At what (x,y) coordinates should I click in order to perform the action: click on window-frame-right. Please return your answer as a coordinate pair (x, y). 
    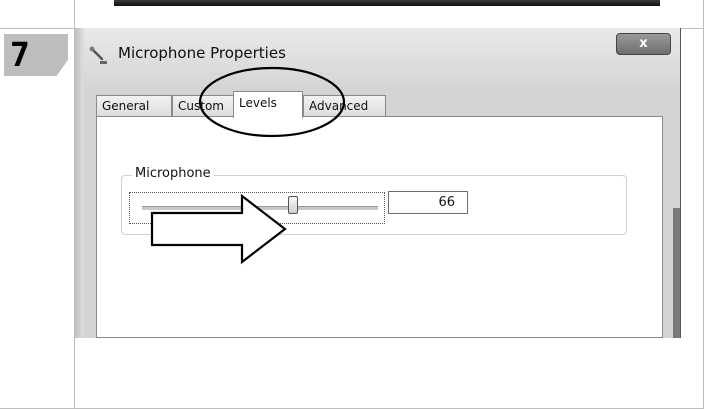
    Looking at the image, I should click on (676, 273).